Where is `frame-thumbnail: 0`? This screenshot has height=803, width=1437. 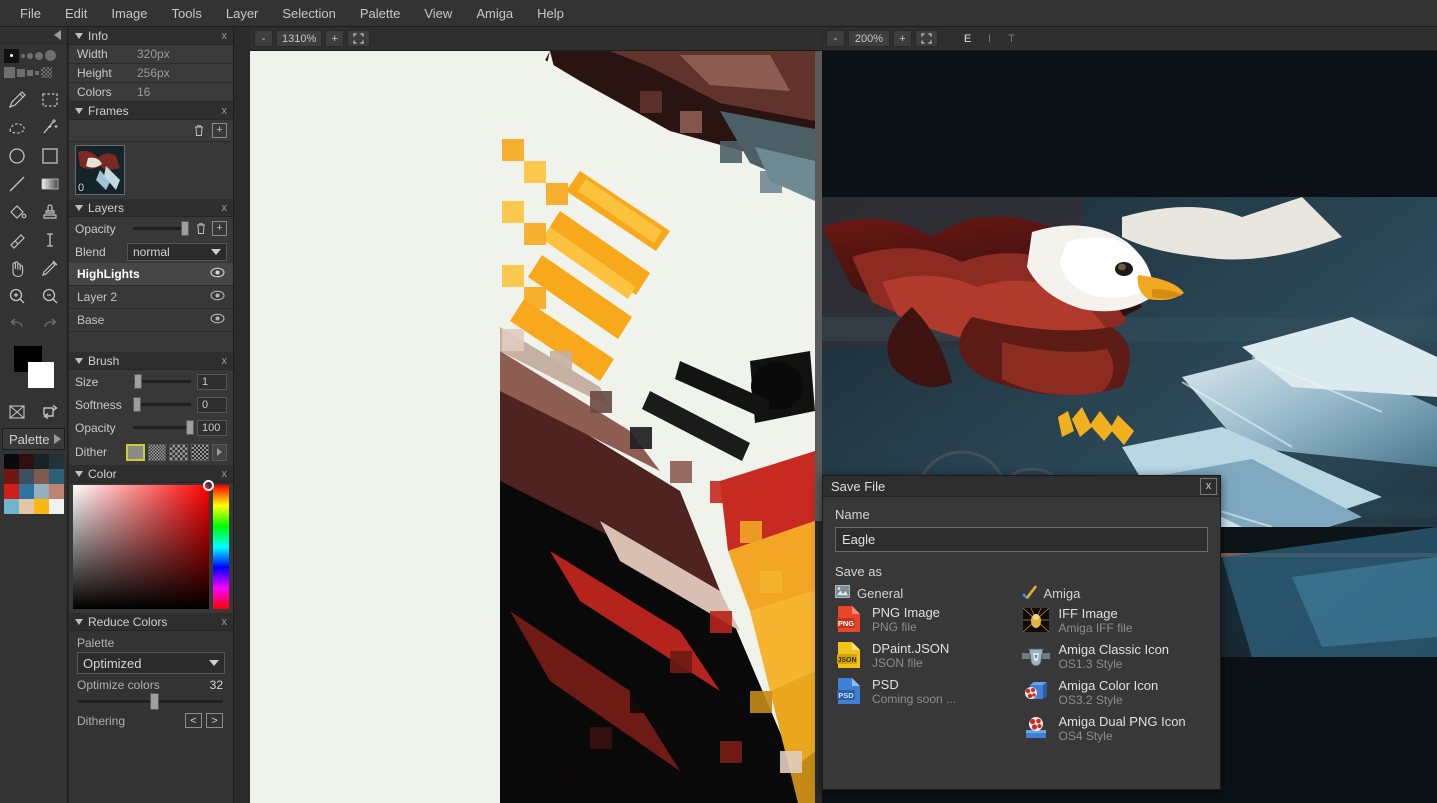
frame-thumbnail: 0 is located at coordinates (100, 170).